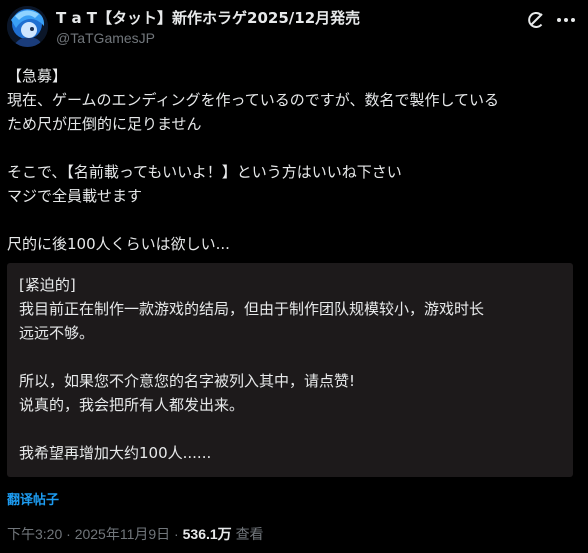  Describe the element at coordinates (75, 196) in the screenshot. I see `post-line: マジで全員載せます` at that location.